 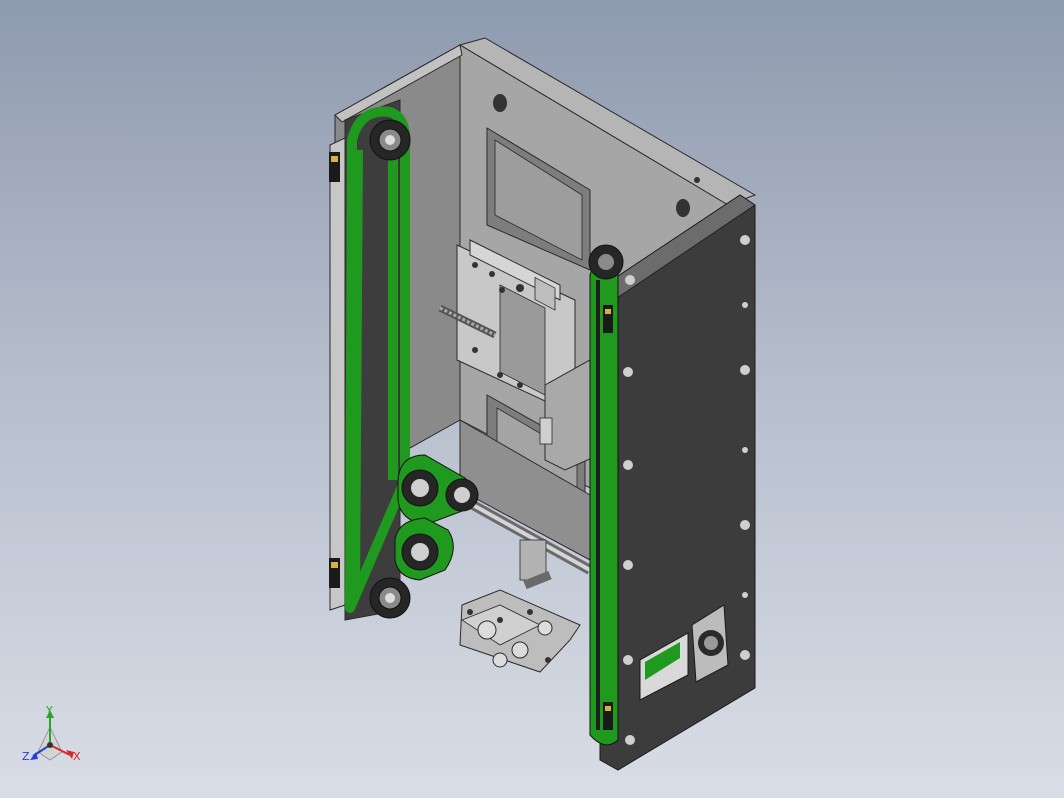 What do you see at coordinates (672, 482) in the screenshot?
I see `right-front-panel` at bounding box center [672, 482].